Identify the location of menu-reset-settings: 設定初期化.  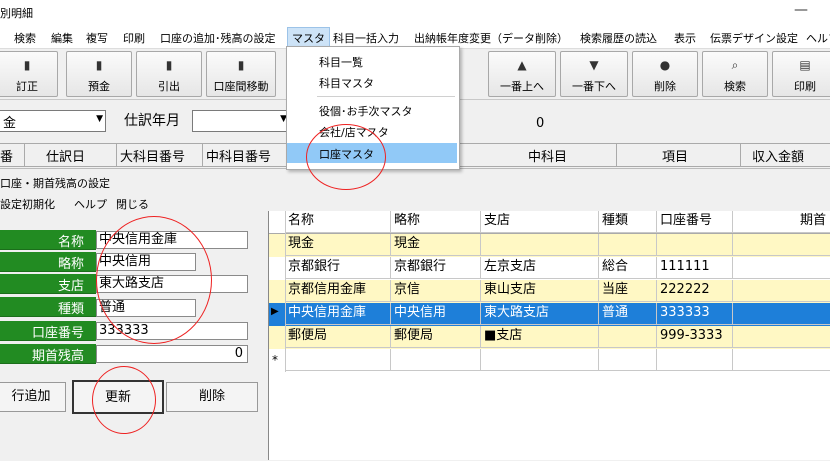
(27, 204).